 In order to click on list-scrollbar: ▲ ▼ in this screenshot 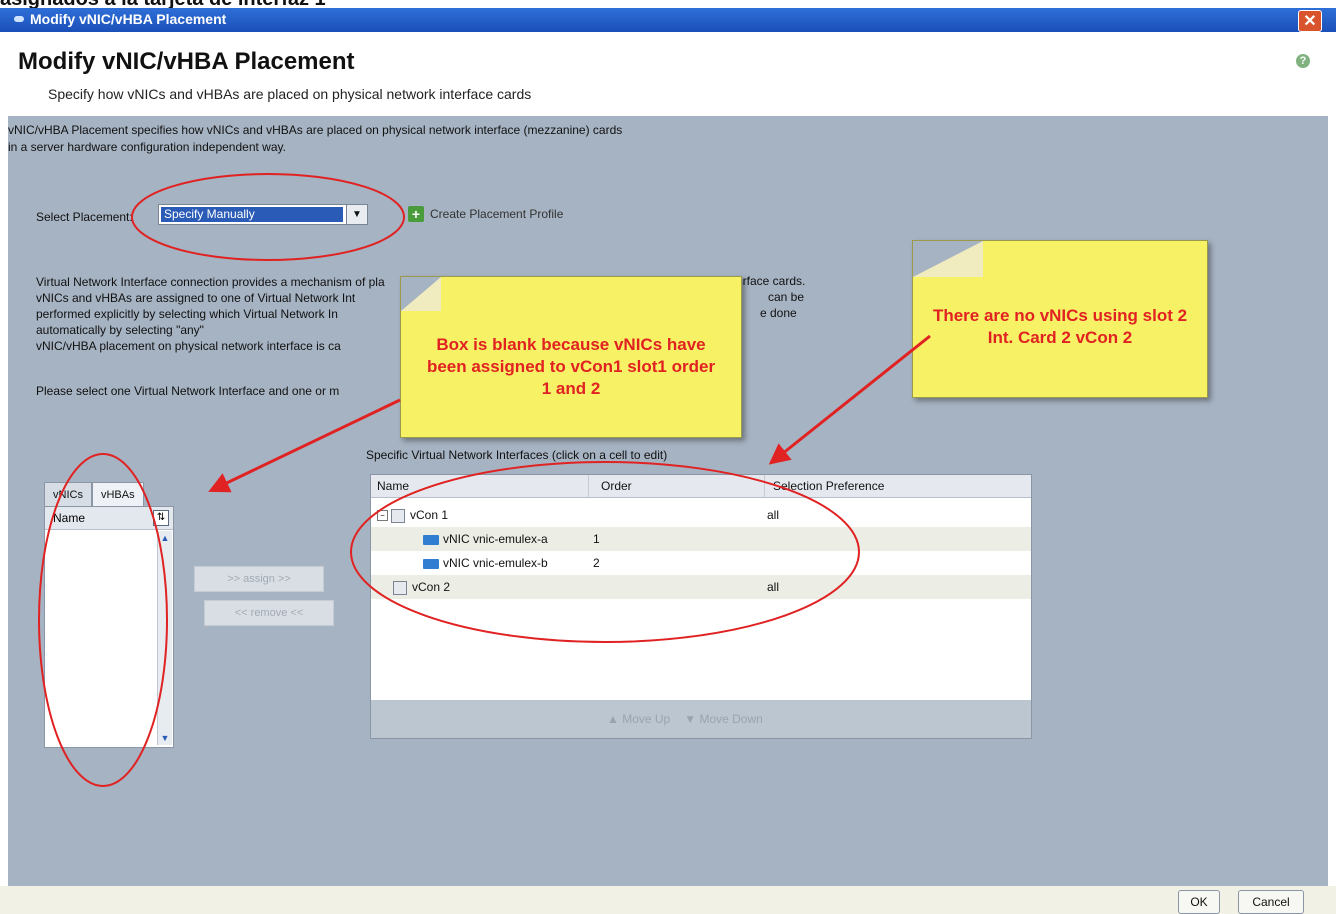, I will do `click(164, 638)`.